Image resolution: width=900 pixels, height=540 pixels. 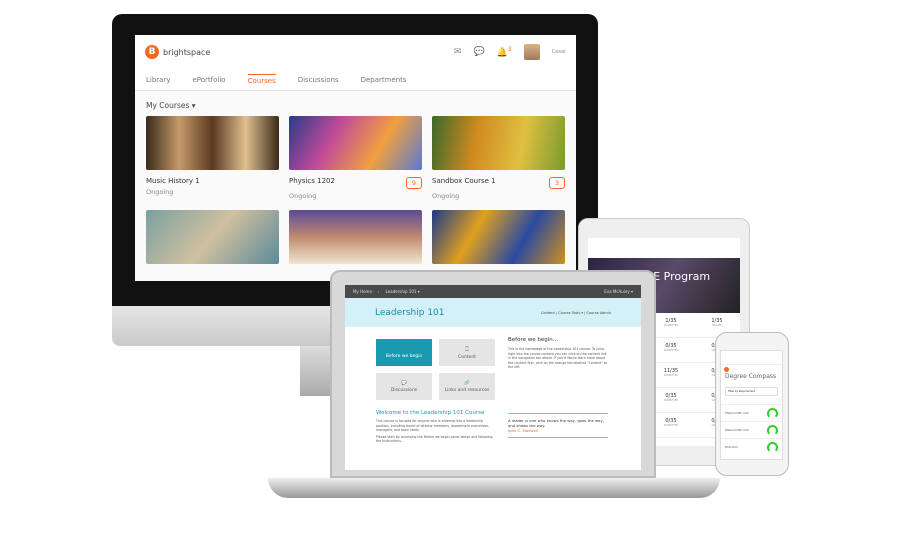 What do you see at coordinates (312, 181) in the screenshot?
I see `course-name: Physics 1202` at bounding box center [312, 181].